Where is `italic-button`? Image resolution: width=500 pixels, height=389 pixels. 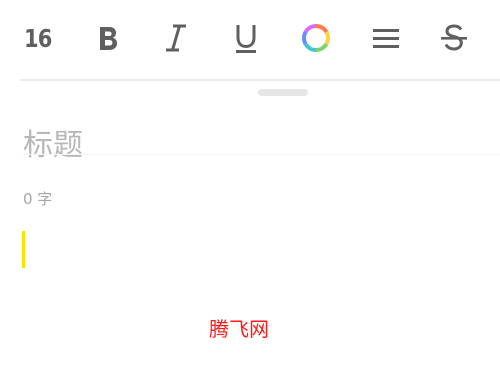 italic-button is located at coordinates (176, 38).